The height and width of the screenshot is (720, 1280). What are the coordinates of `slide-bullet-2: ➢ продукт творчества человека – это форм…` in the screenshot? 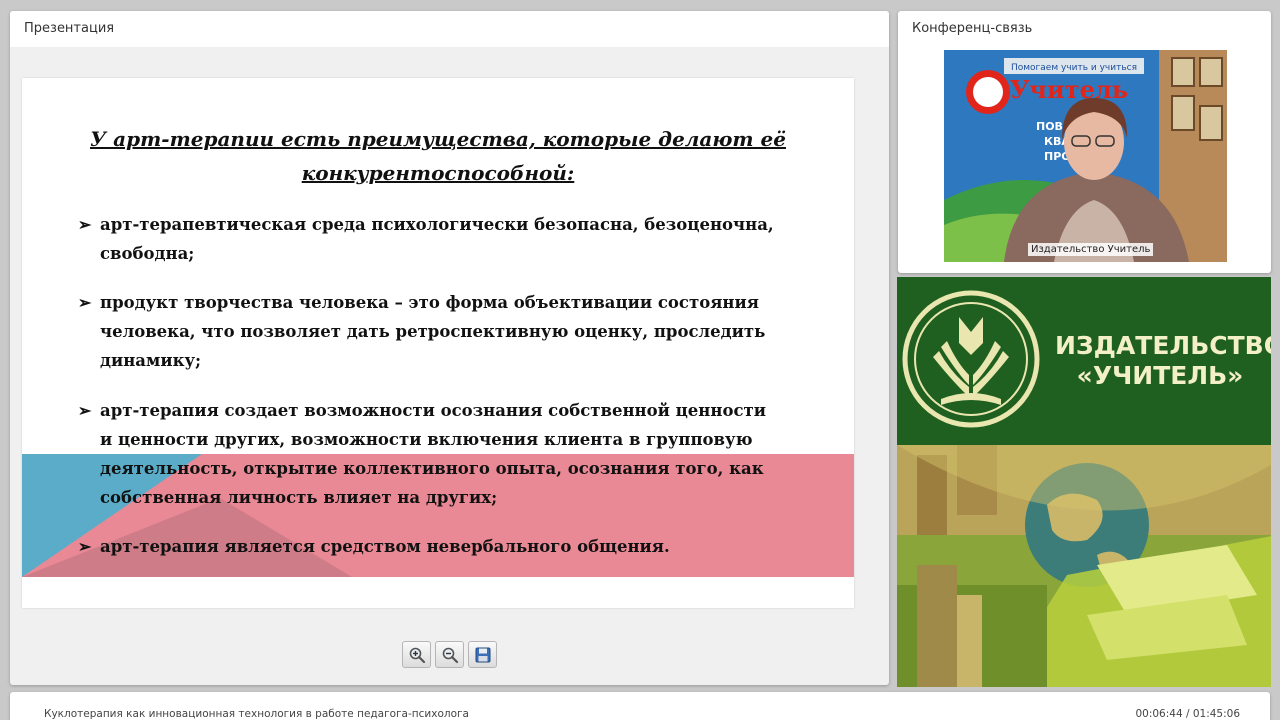 It's located at (428, 331).